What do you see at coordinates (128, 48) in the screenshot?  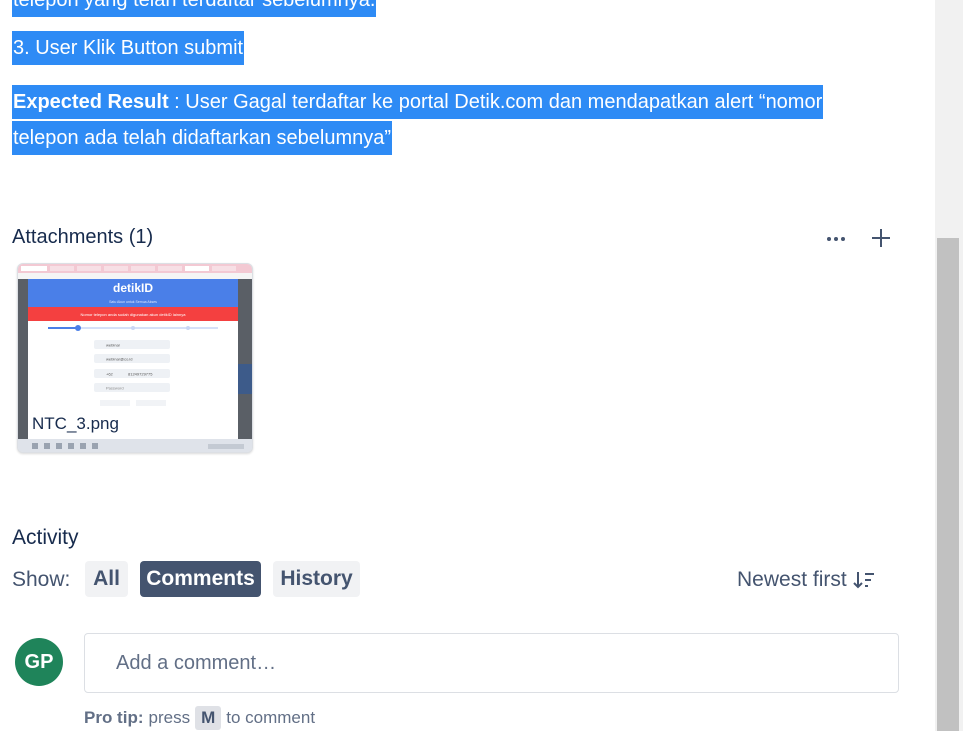 I see `description-step-3: 3. User Klik Button submit` at bounding box center [128, 48].